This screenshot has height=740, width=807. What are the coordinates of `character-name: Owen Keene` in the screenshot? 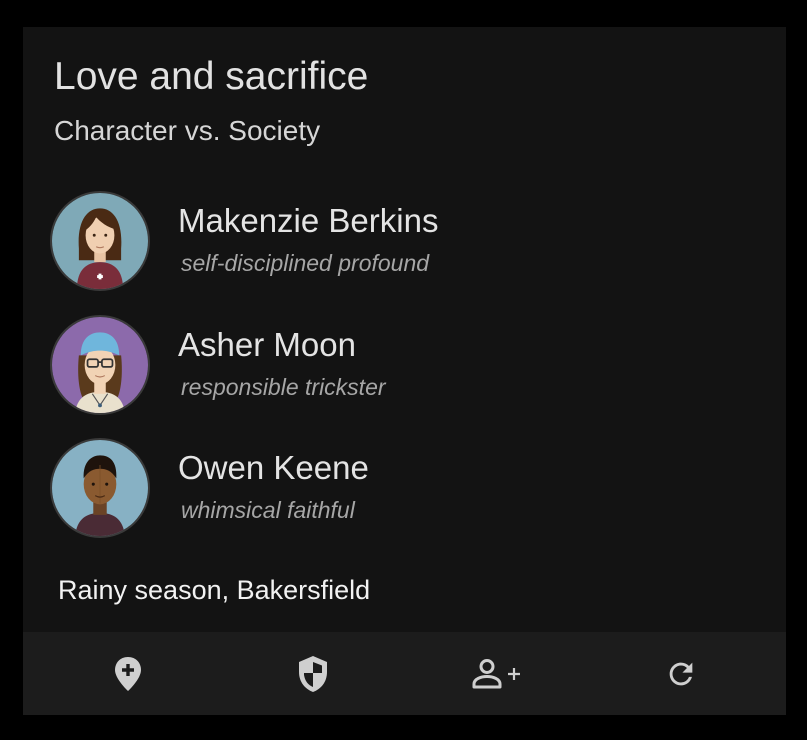 It's located at (273, 467).